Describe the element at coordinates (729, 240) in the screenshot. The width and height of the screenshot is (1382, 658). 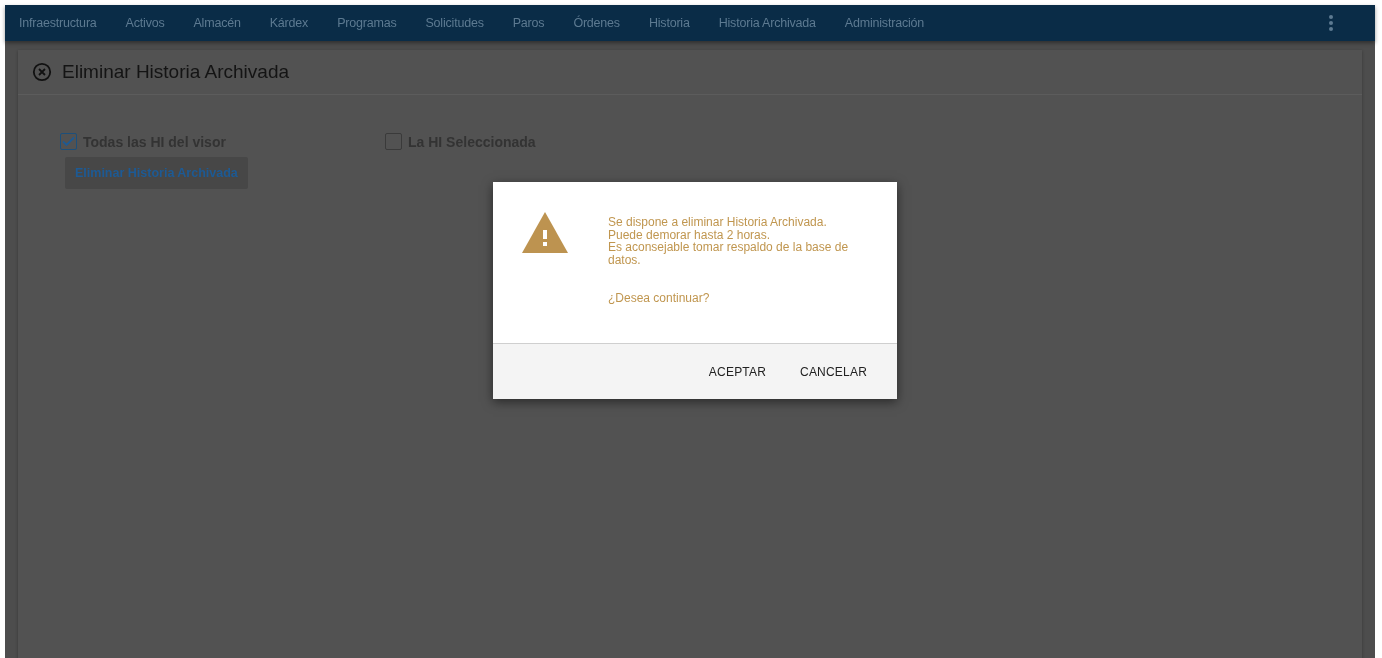
I see `warning-message: Se dispone a eliminar Historia Archivada. Puede demorar hasta 2 horas. Es aconsejable tomar respaldo de la base de datos.` at that location.